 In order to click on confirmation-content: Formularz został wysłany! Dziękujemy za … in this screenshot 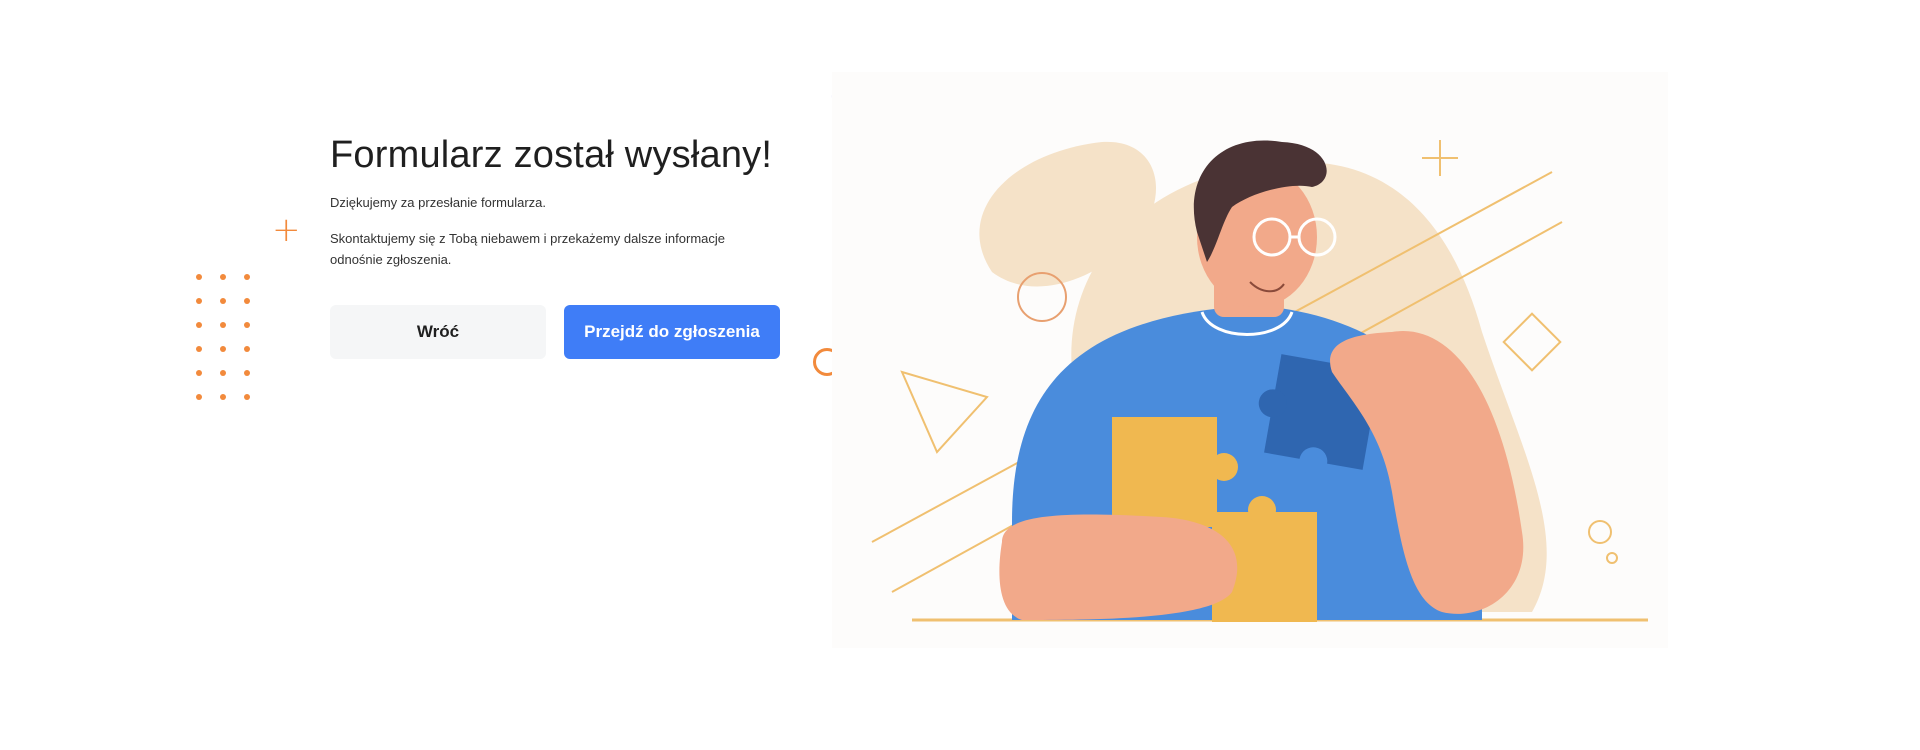, I will do `click(560, 246)`.